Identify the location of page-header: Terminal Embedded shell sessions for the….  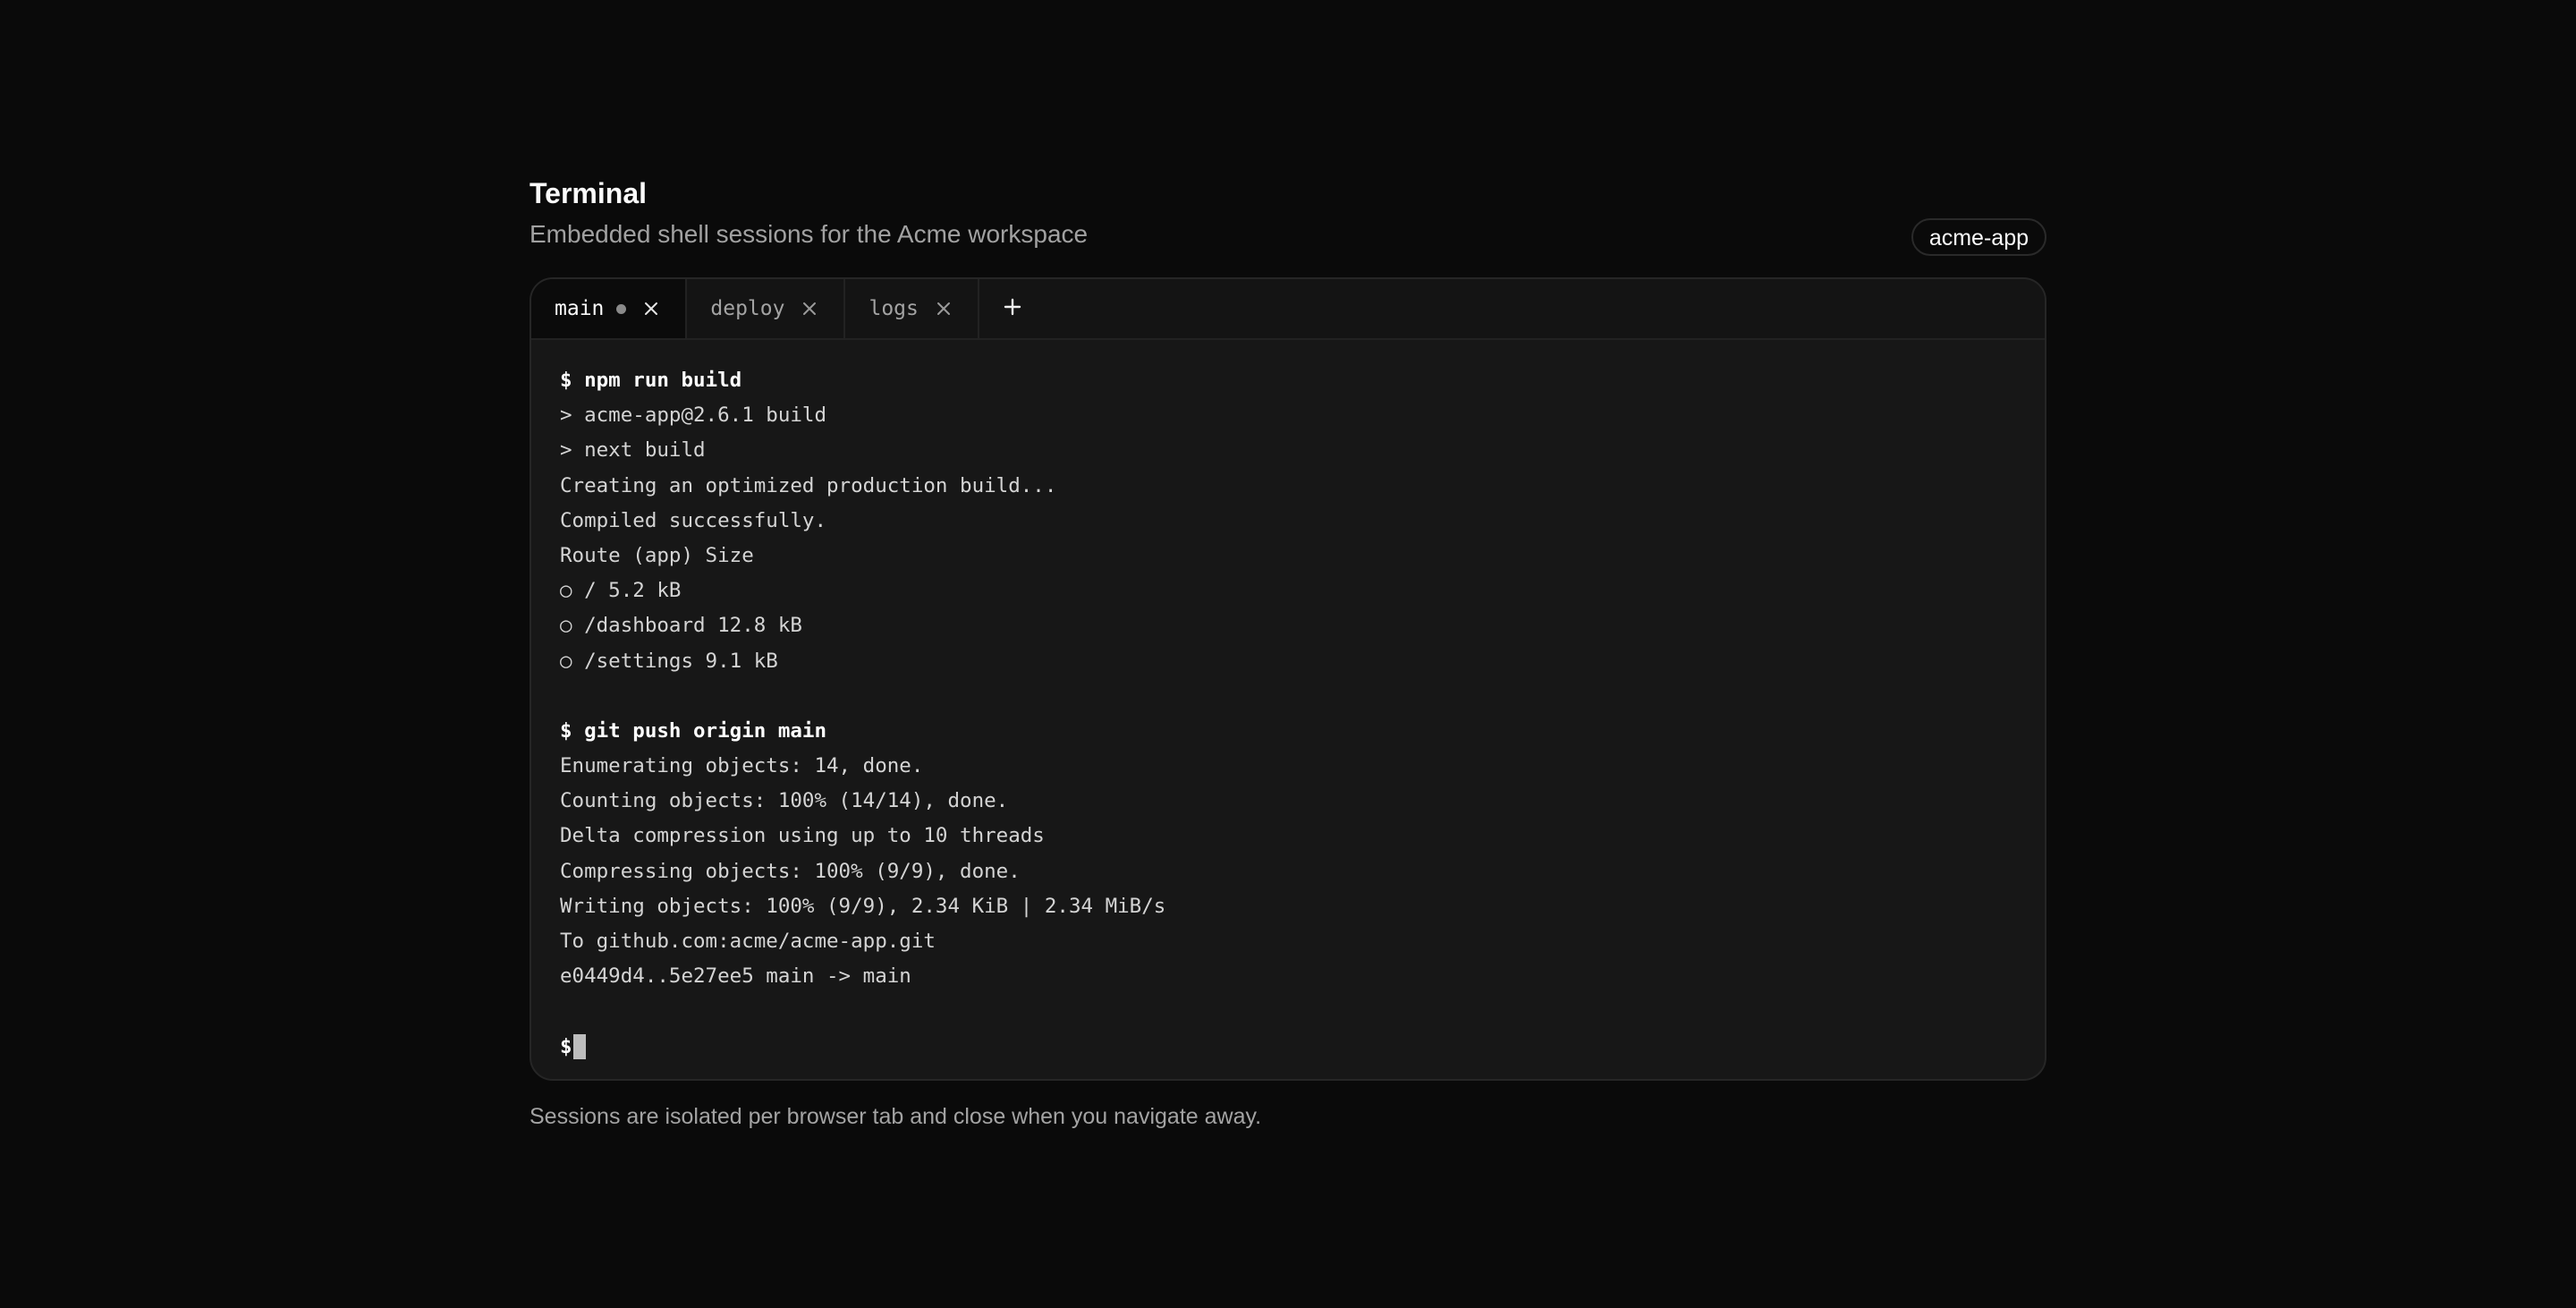
(1288, 215).